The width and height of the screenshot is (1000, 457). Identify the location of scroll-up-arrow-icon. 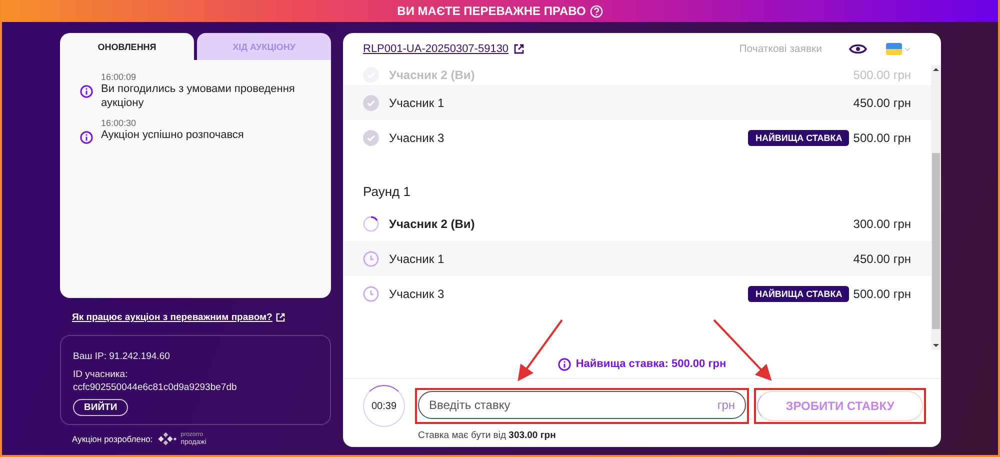
(936, 69).